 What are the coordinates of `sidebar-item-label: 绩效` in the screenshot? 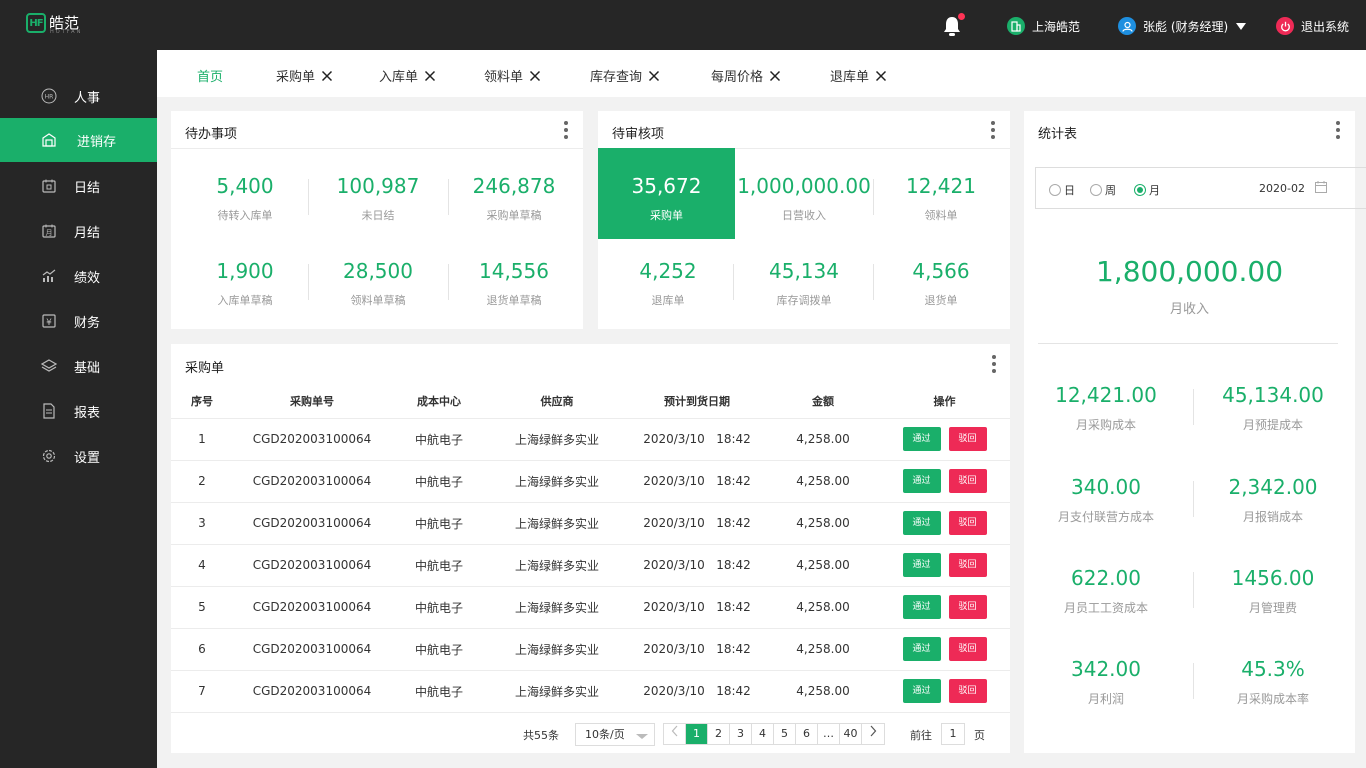 It's located at (87, 278).